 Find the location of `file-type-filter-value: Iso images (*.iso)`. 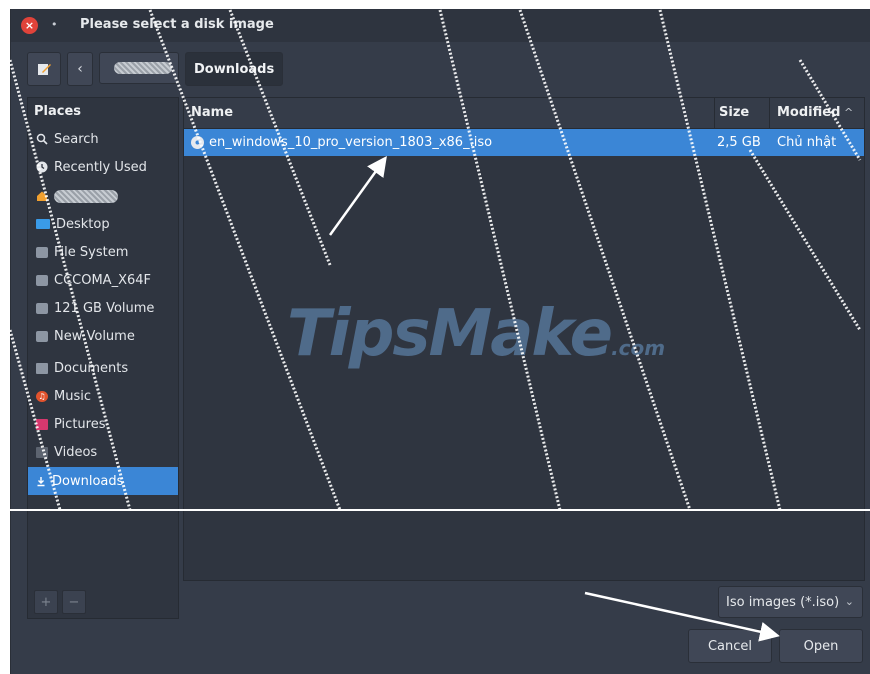

file-type-filter-value: Iso images (*.iso) is located at coordinates (783, 602).